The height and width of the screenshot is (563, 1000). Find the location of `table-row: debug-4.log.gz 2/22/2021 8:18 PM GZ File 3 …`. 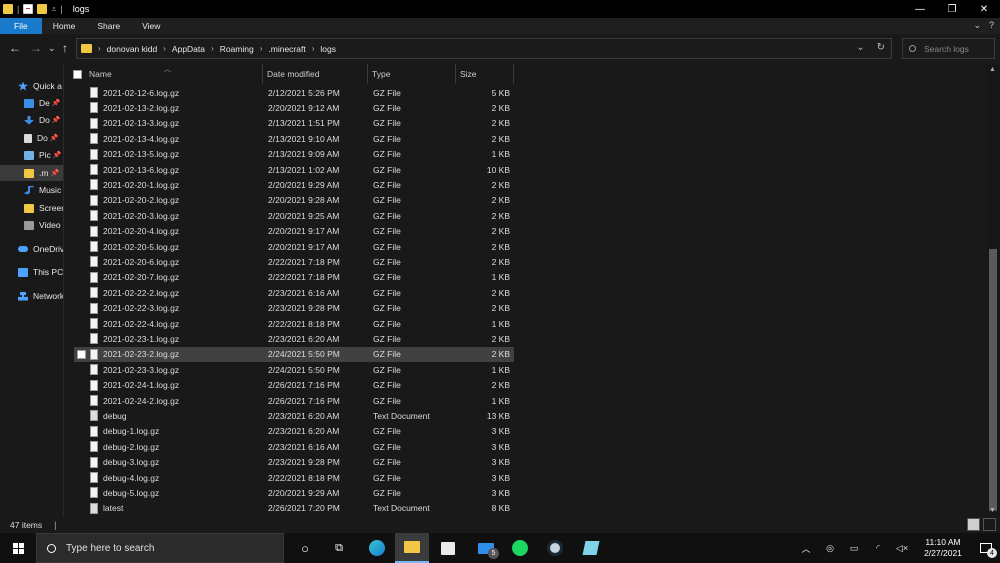

table-row: debug-4.log.gz 2/22/2021 8:18 PM GZ File 3 … is located at coordinates (294, 477).